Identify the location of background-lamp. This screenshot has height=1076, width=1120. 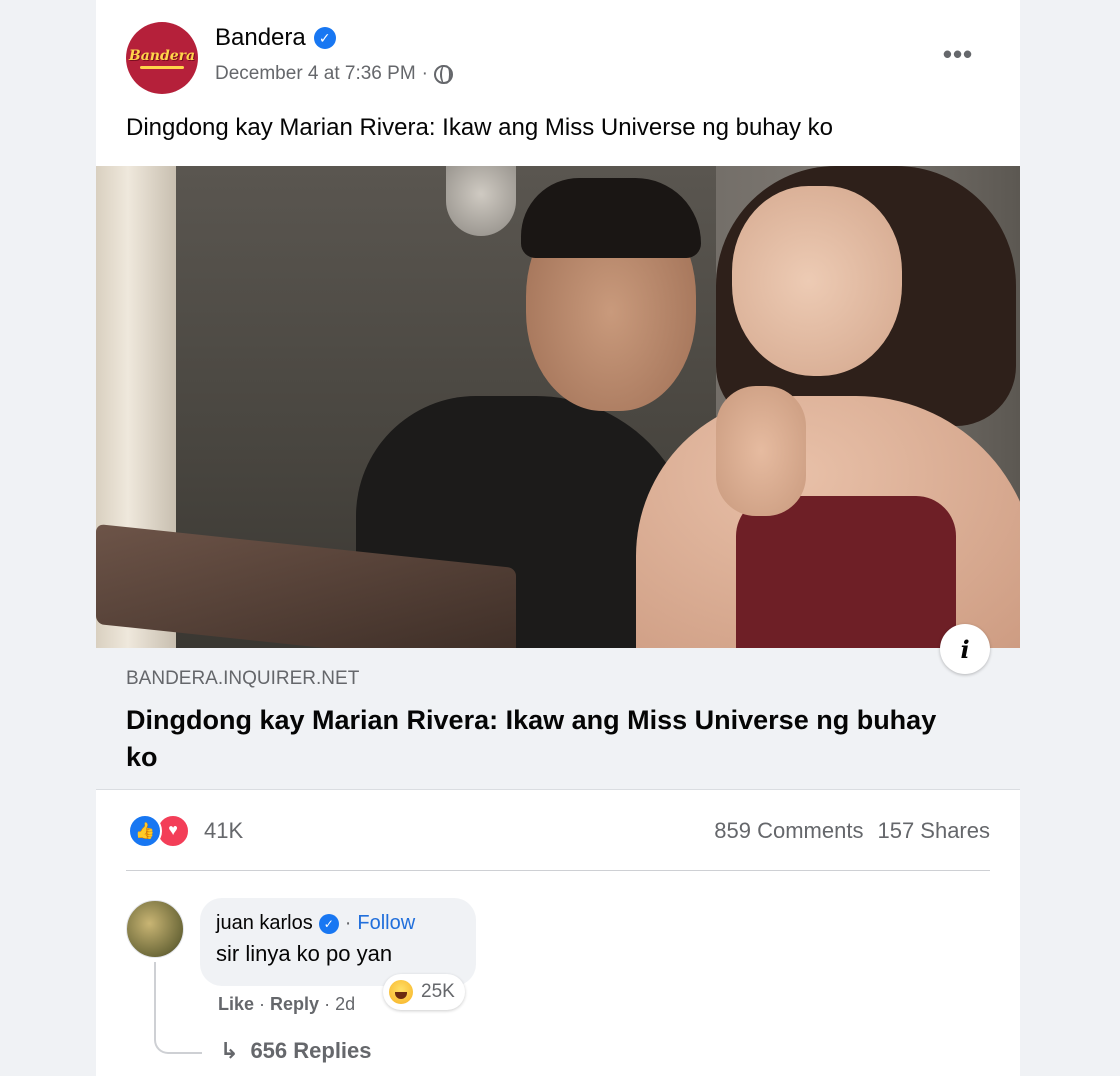
(481, 201).